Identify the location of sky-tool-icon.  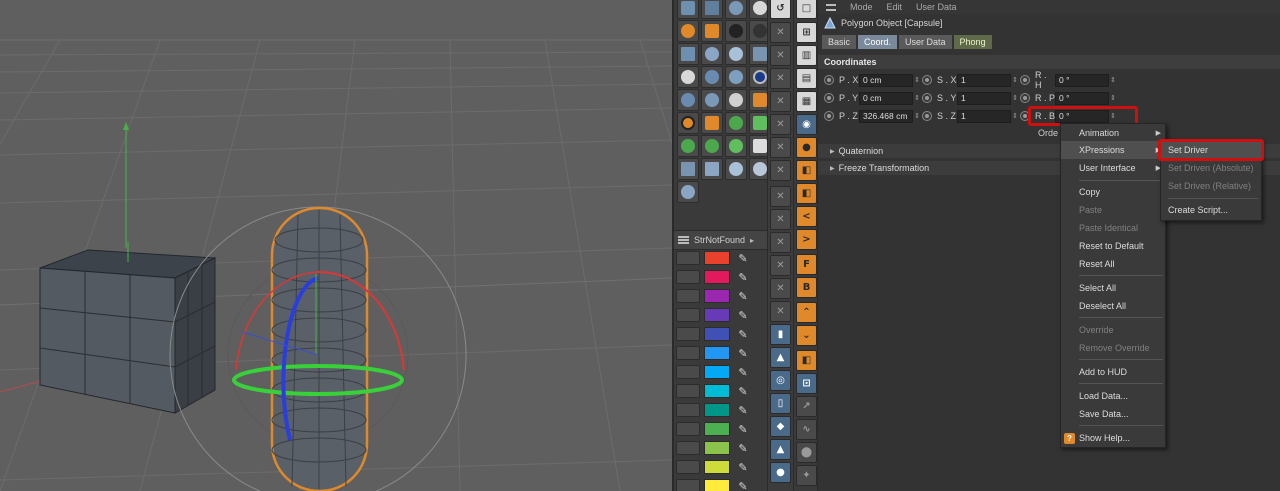
(712, 54).